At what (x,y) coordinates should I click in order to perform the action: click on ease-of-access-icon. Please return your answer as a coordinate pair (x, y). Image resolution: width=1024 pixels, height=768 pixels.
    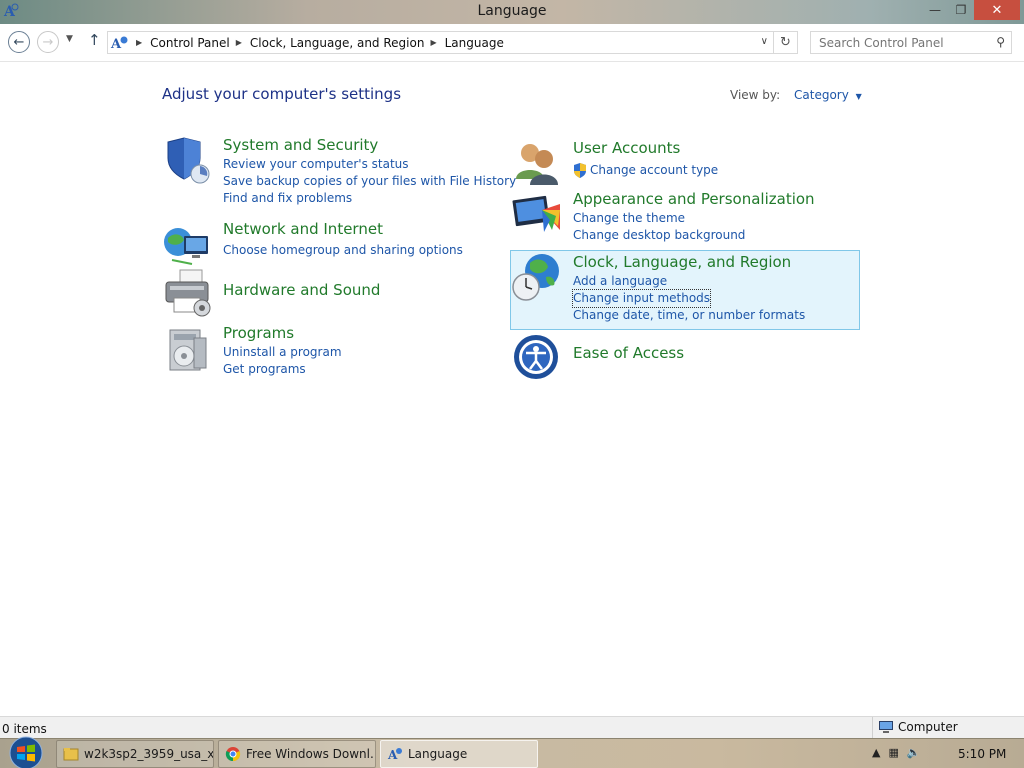
    Looking at the image, I should click on (536, 357).